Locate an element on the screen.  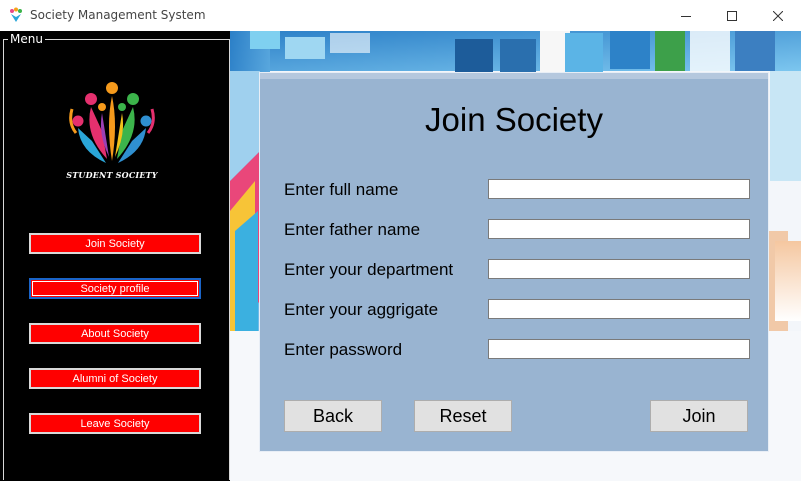
close-icon is located at coordinates (778, 15).